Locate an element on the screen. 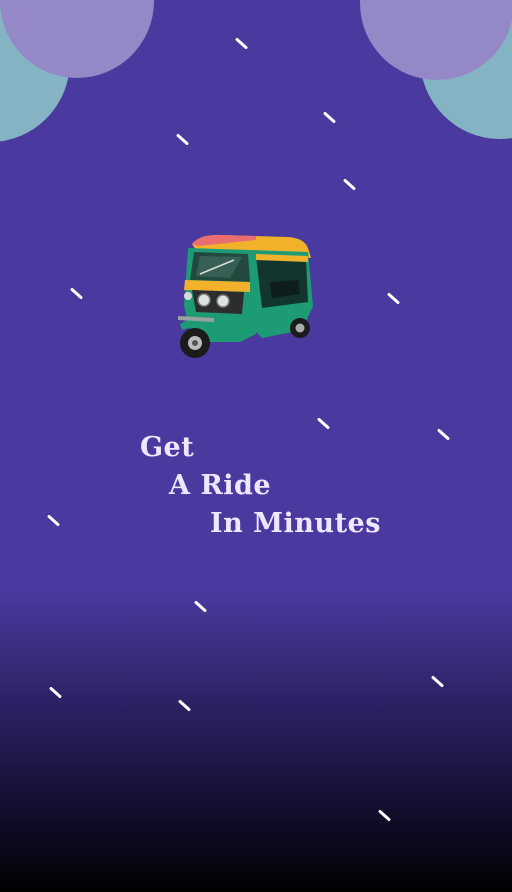 The image size is (512, 892). headline-line-in-minutes: In Minutes is located at coordinates (295, 523).